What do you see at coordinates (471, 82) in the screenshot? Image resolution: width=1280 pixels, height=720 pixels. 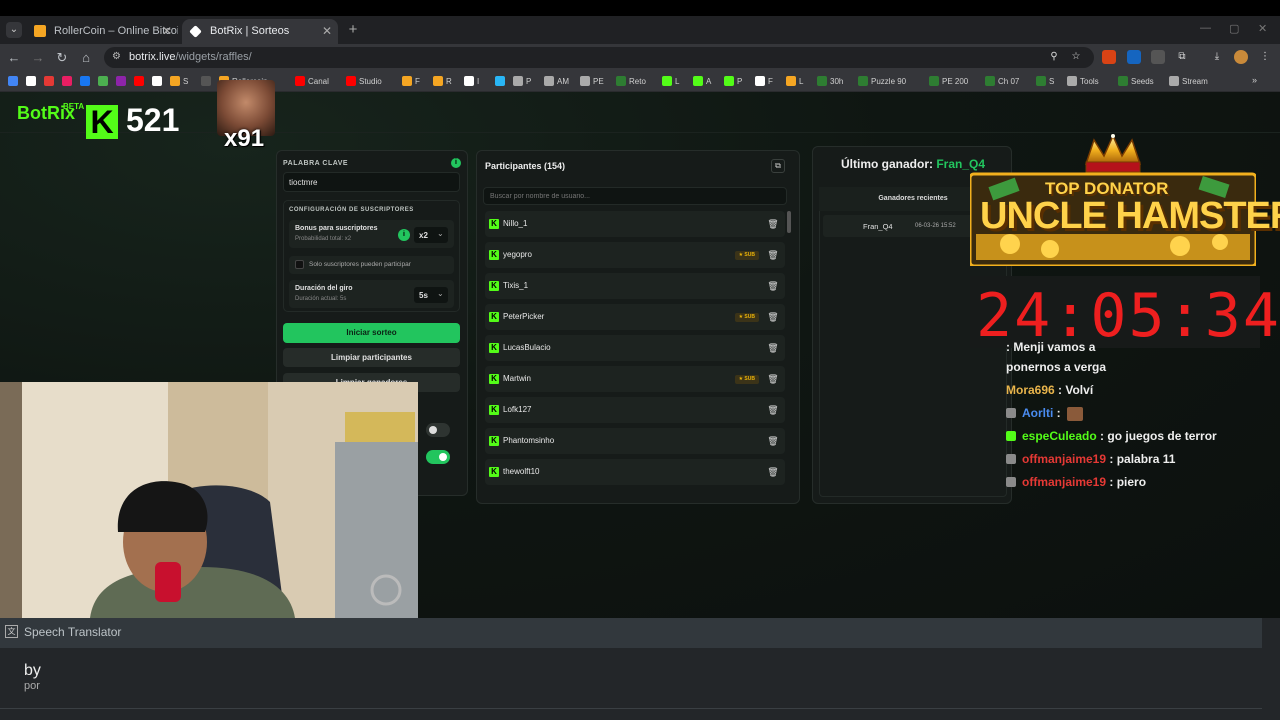 I see `bookmark-item: I` at bounding box center [471, 82].